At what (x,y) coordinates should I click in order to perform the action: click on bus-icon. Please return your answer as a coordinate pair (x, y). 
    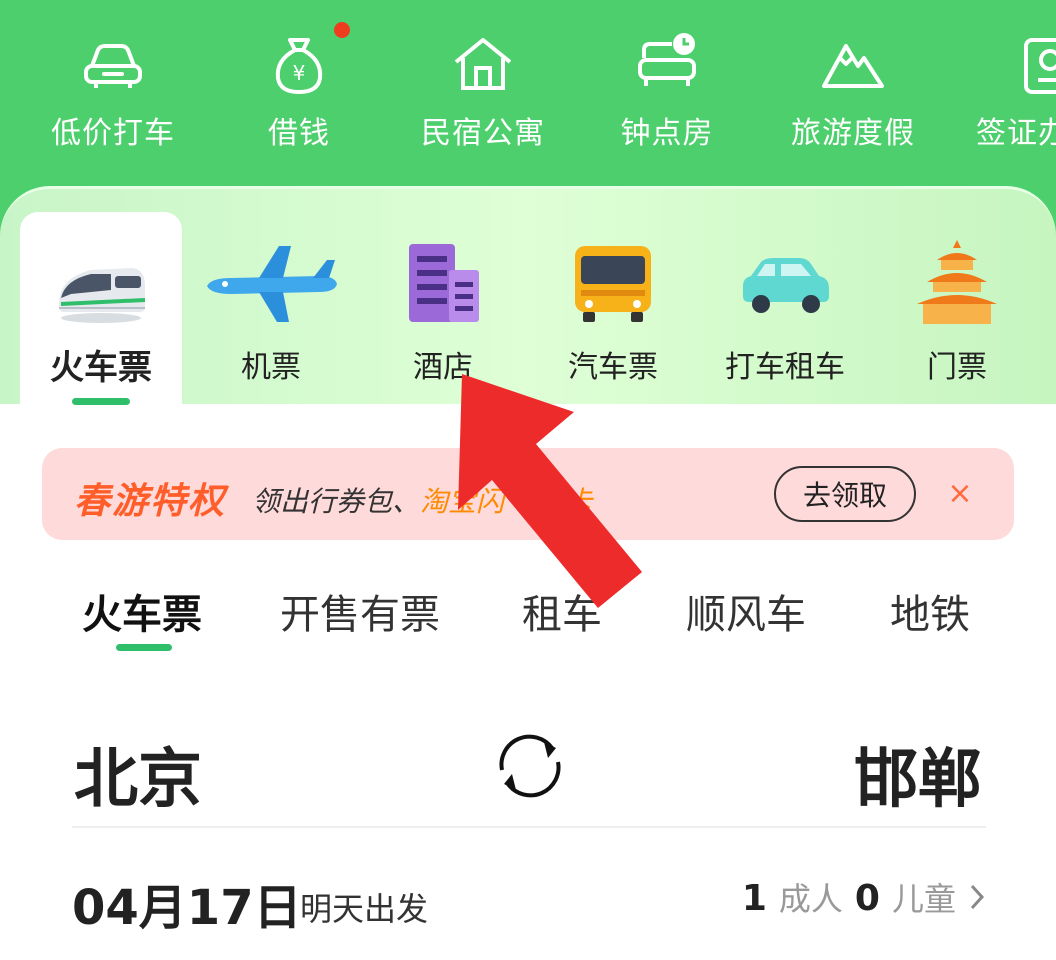
    Looking at the image, I should click on (613, 284).